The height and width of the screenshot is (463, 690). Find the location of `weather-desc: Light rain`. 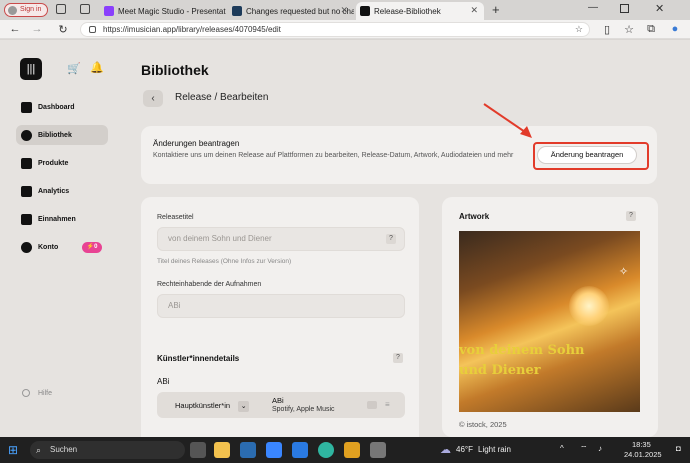

weather-desc: Light rain is located at coordinates (494, 449).